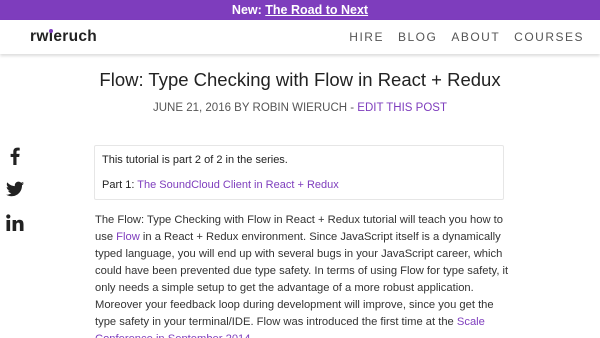 This screenshot has height=338, width=600. Describe the element at coordinates (366, 37) in the screenshot. I see `nav-hire: HIRE` at that location.